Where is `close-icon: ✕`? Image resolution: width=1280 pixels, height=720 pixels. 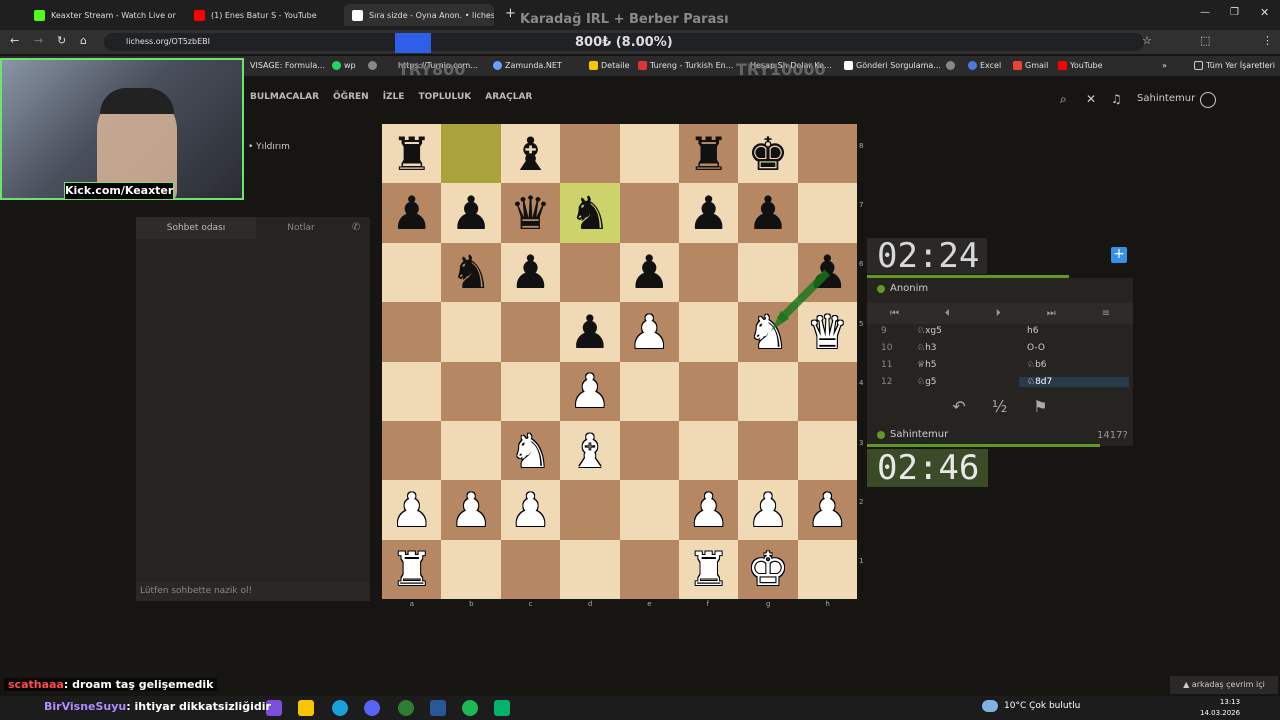 close-icon: ✕ is located at coordinates (1091, 99).